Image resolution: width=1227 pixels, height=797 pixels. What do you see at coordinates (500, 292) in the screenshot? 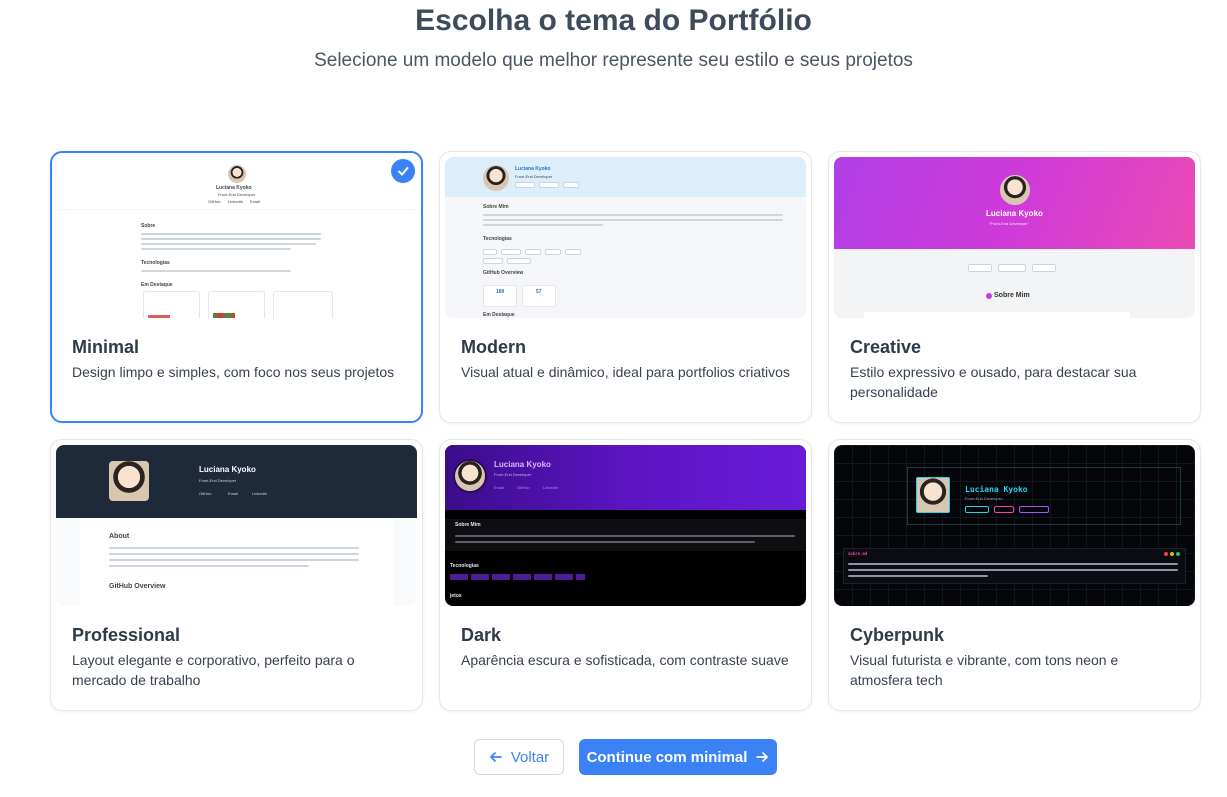
I see `stat-value: 189` at bounding box center [500, 292].